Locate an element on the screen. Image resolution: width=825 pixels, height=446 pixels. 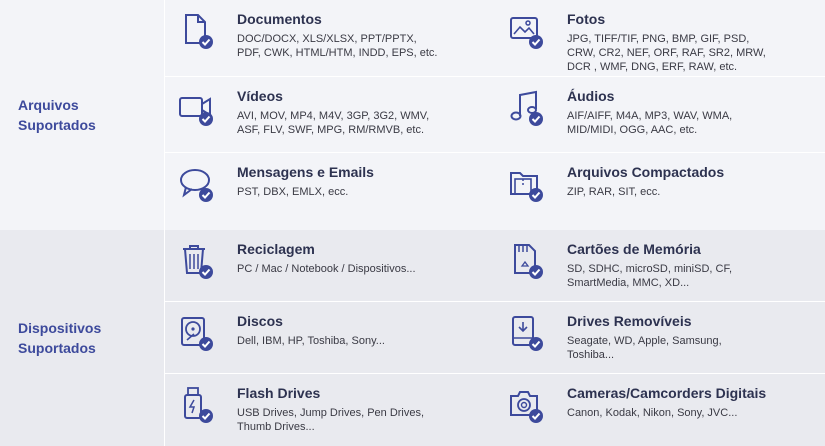
item-arquivos-compactados: Arquivos Compactados ZIP, RAR, SIT, ecc. is located at coordinates (660, 191).